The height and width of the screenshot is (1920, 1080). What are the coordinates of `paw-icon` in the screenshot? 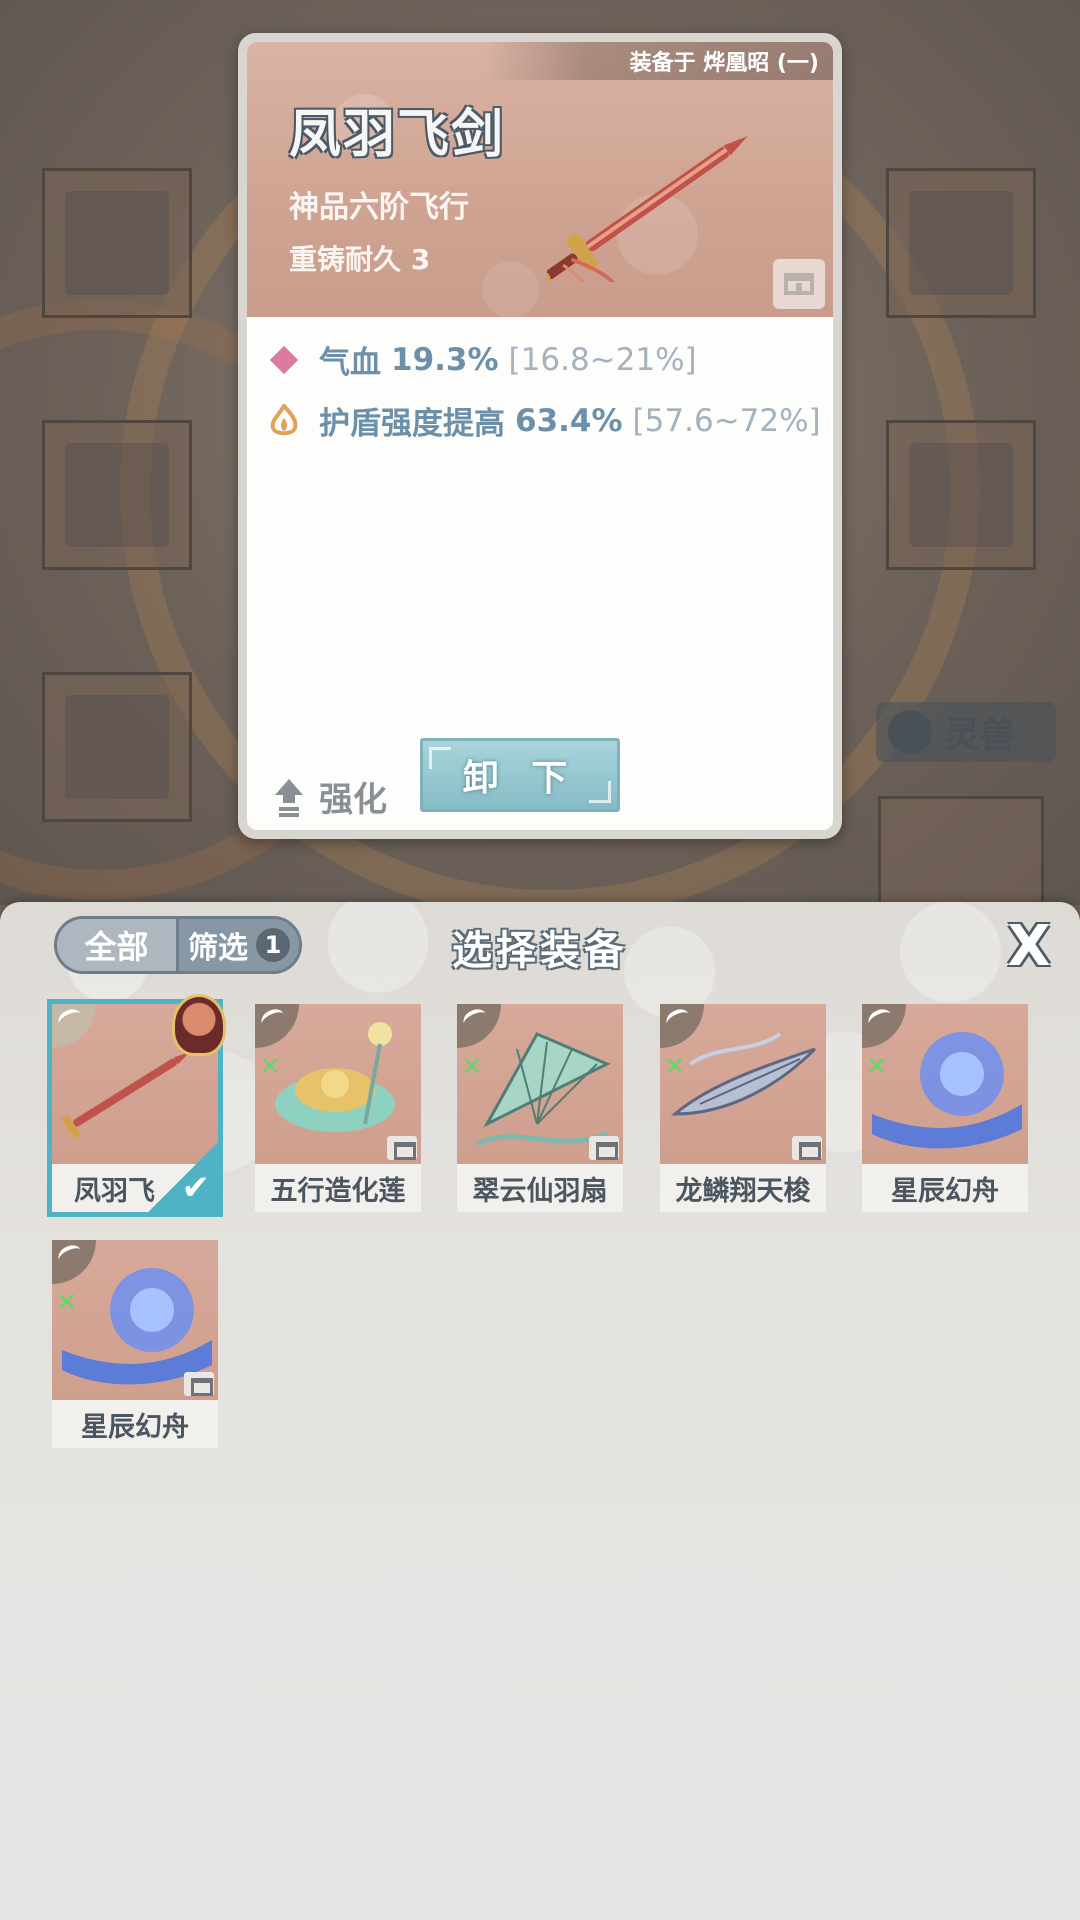 It's located at (910, 732).